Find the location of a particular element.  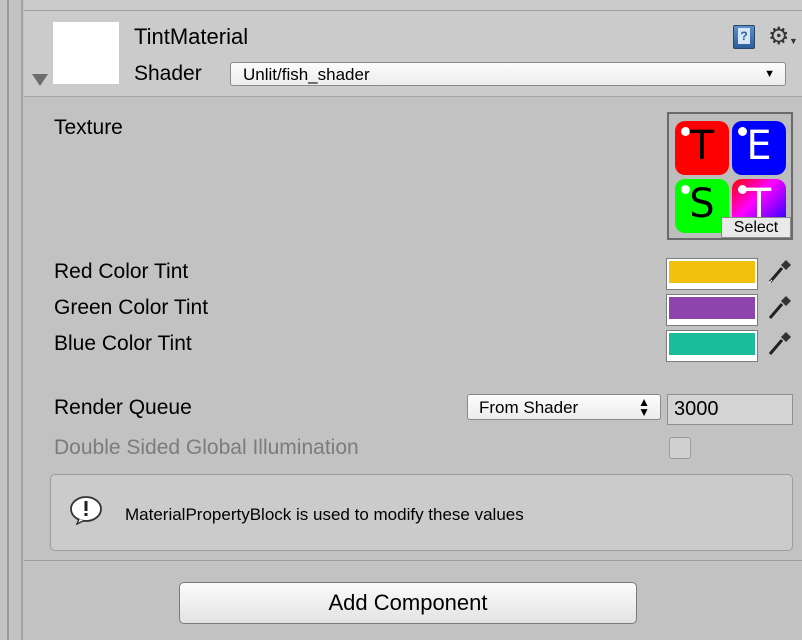

texture-tile: T is located at coordinates (702, 148).